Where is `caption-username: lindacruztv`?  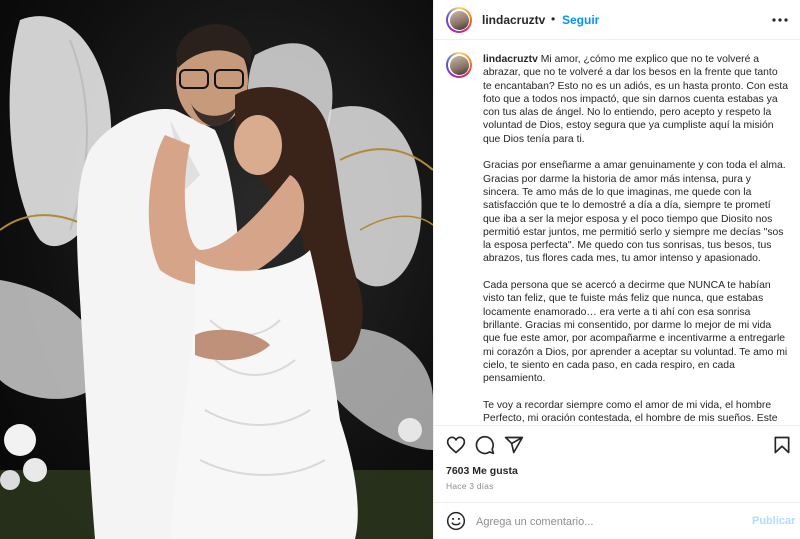 caption-username: lindacruztv is located at coordinates (510, 59).